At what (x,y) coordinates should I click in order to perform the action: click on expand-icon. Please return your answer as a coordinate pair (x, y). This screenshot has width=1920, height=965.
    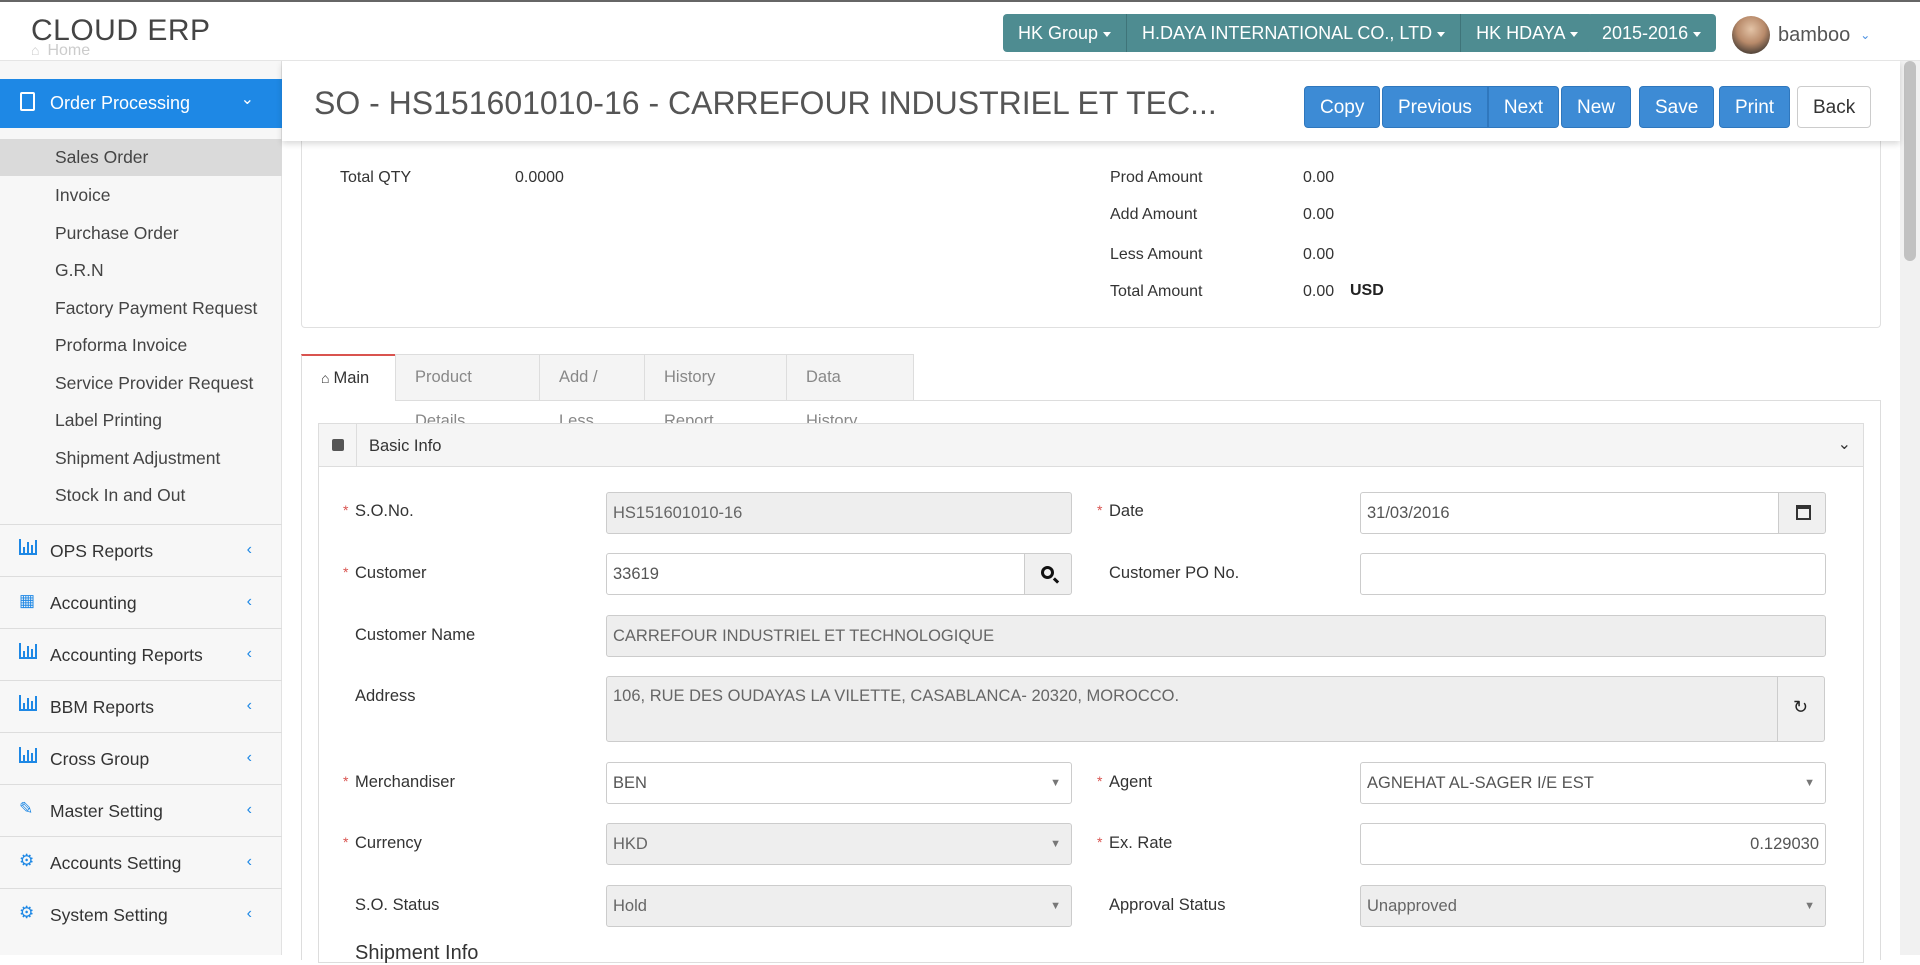
    Looking at the image, I should click on (338, 445).